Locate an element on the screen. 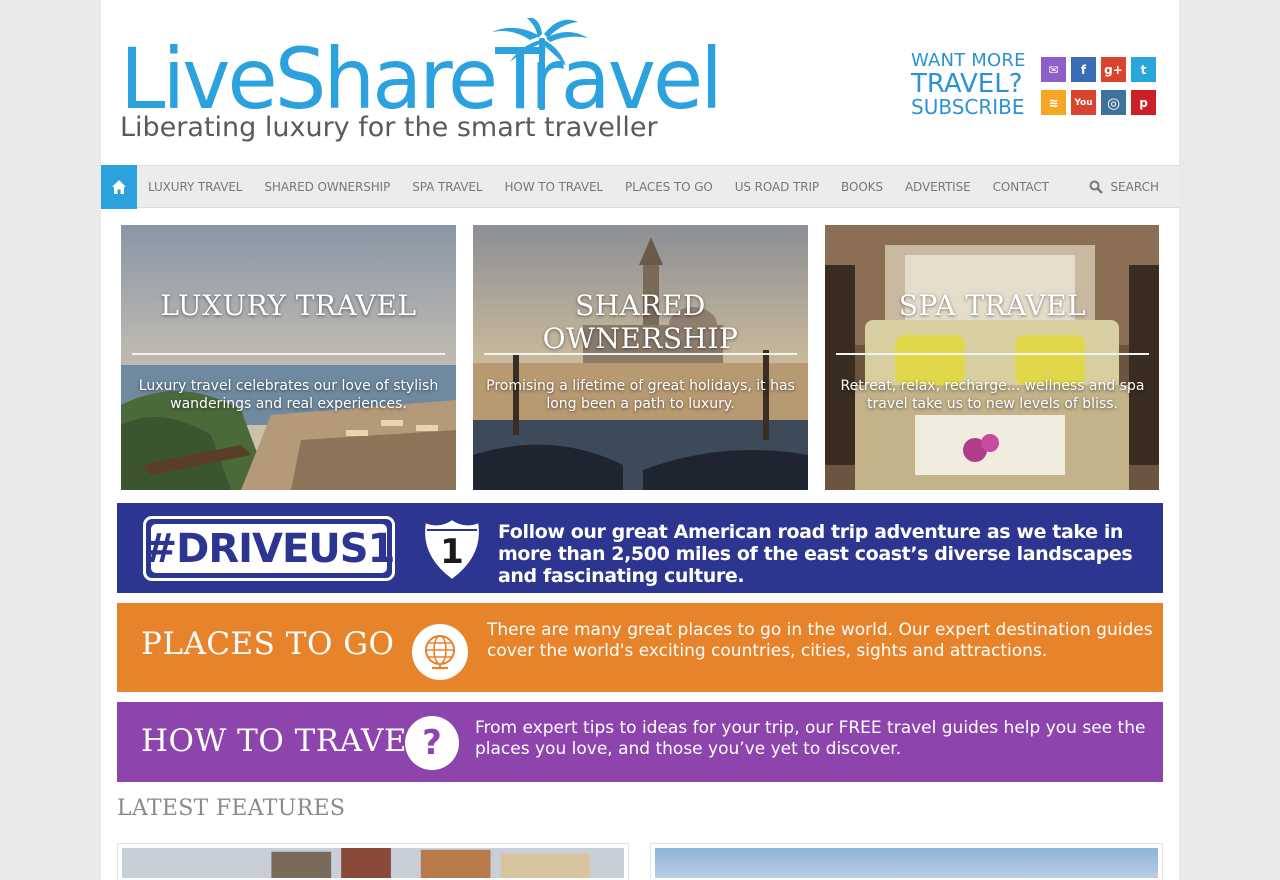 This screenshot has width=1280, height=880. nav-us-road-trip: US ROAD TRIP is located at coordinates (777, 187).